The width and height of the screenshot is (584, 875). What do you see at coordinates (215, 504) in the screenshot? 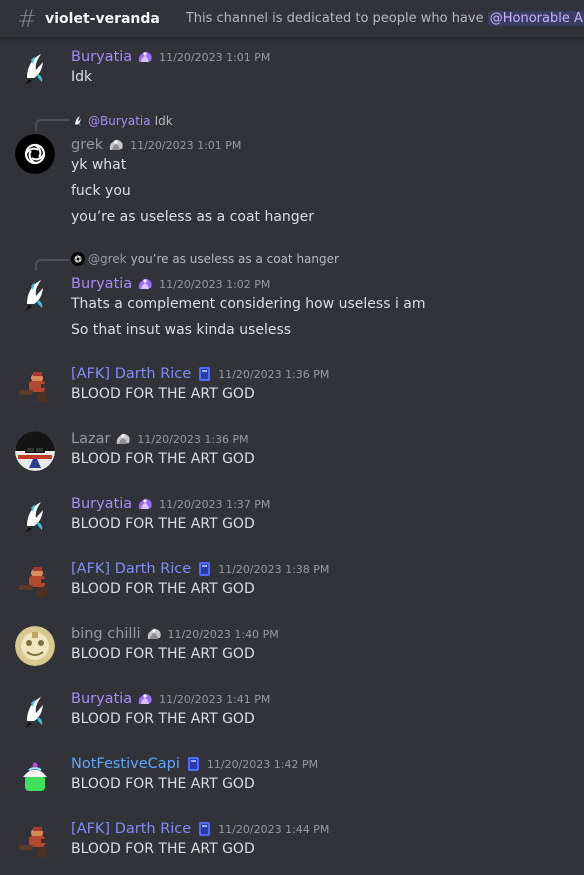
I see `timestamp: 11/20/2023 1:37 PM` at bounding box center [215, 504].